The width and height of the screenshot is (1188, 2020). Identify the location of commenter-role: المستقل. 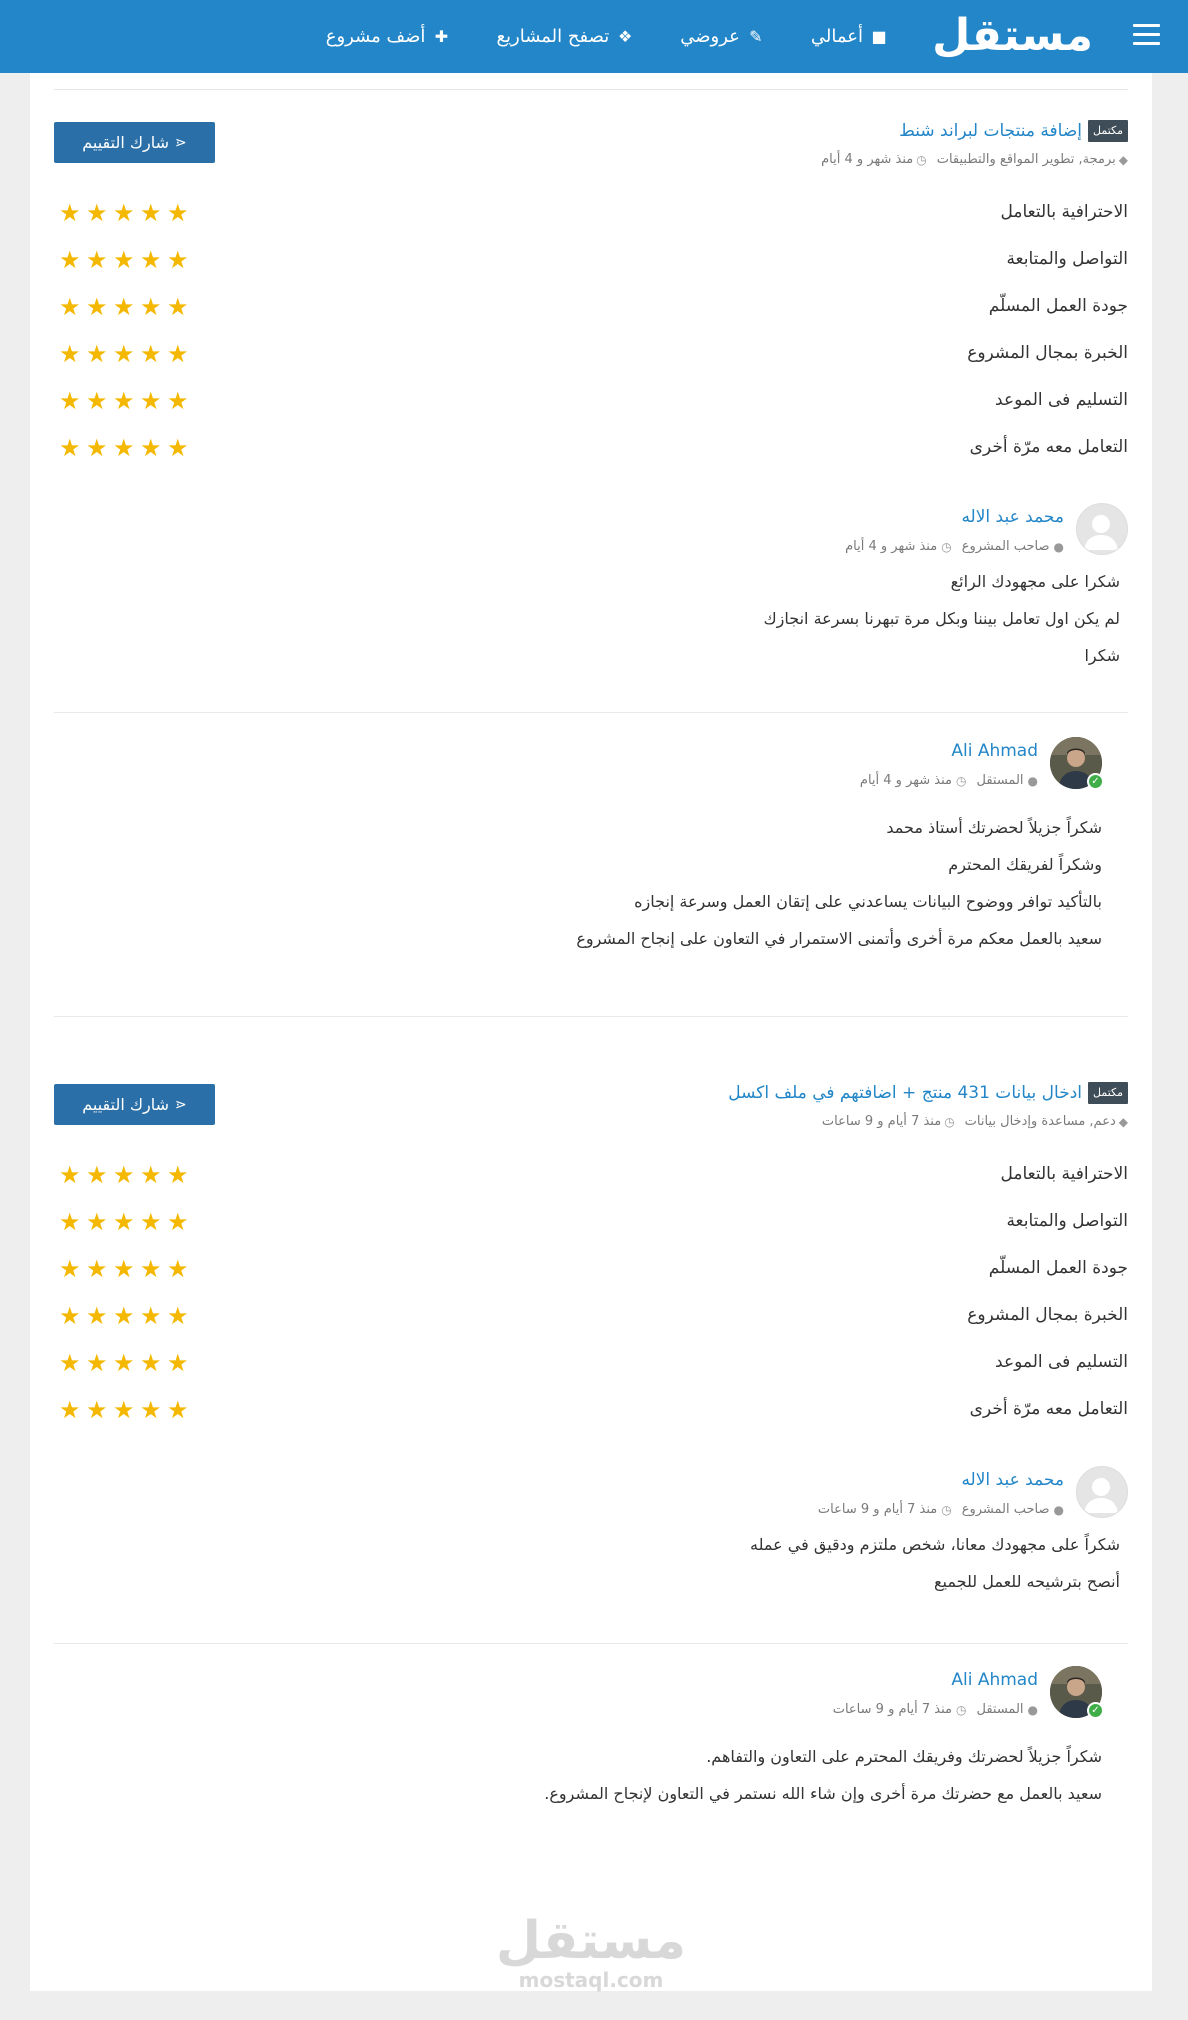
(1000, 1709).